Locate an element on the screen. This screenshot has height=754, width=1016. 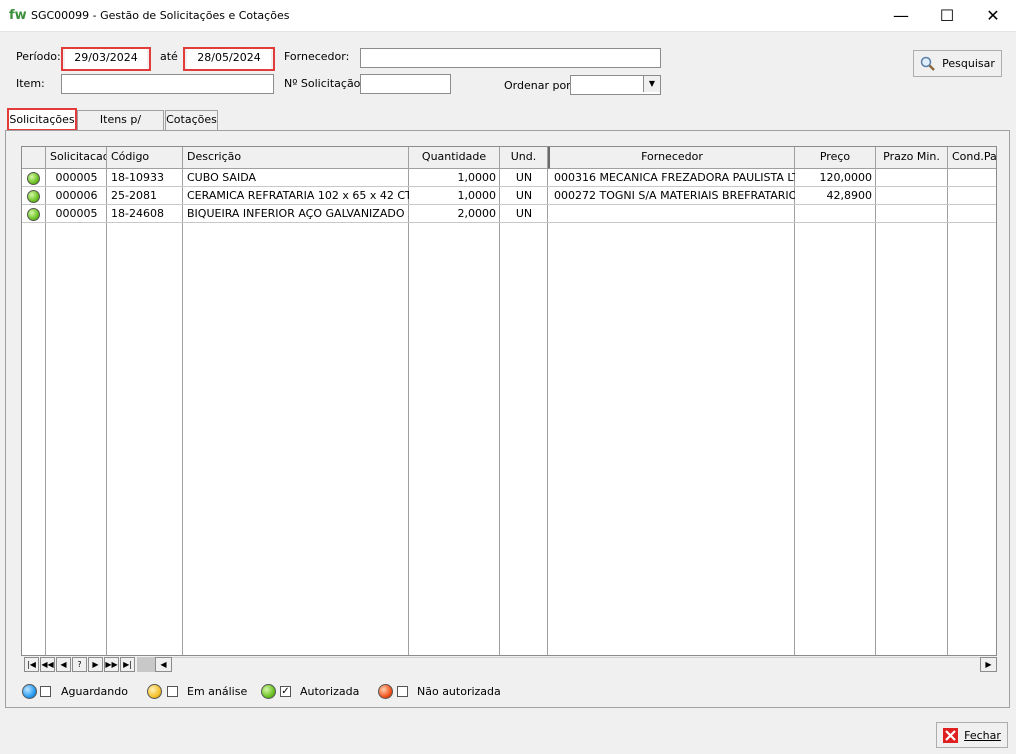
periodo-start-highlight: 29/03/2024 is located at coordinates (106, 59).